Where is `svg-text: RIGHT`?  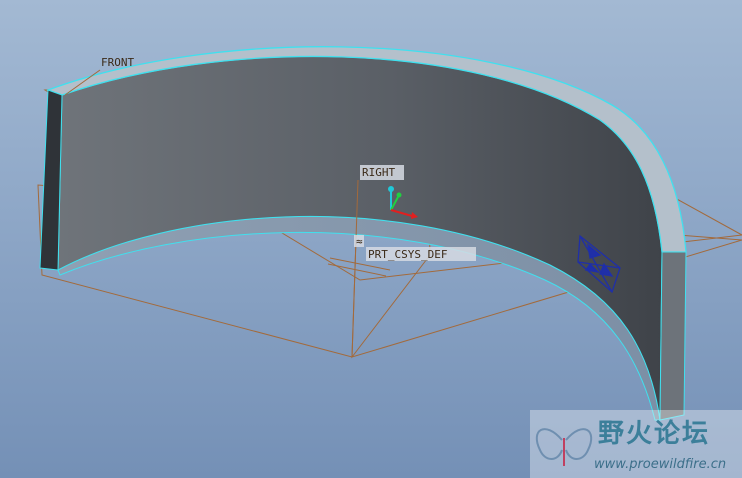 svg-text: RIGHT is located at coordinates (378, 172).